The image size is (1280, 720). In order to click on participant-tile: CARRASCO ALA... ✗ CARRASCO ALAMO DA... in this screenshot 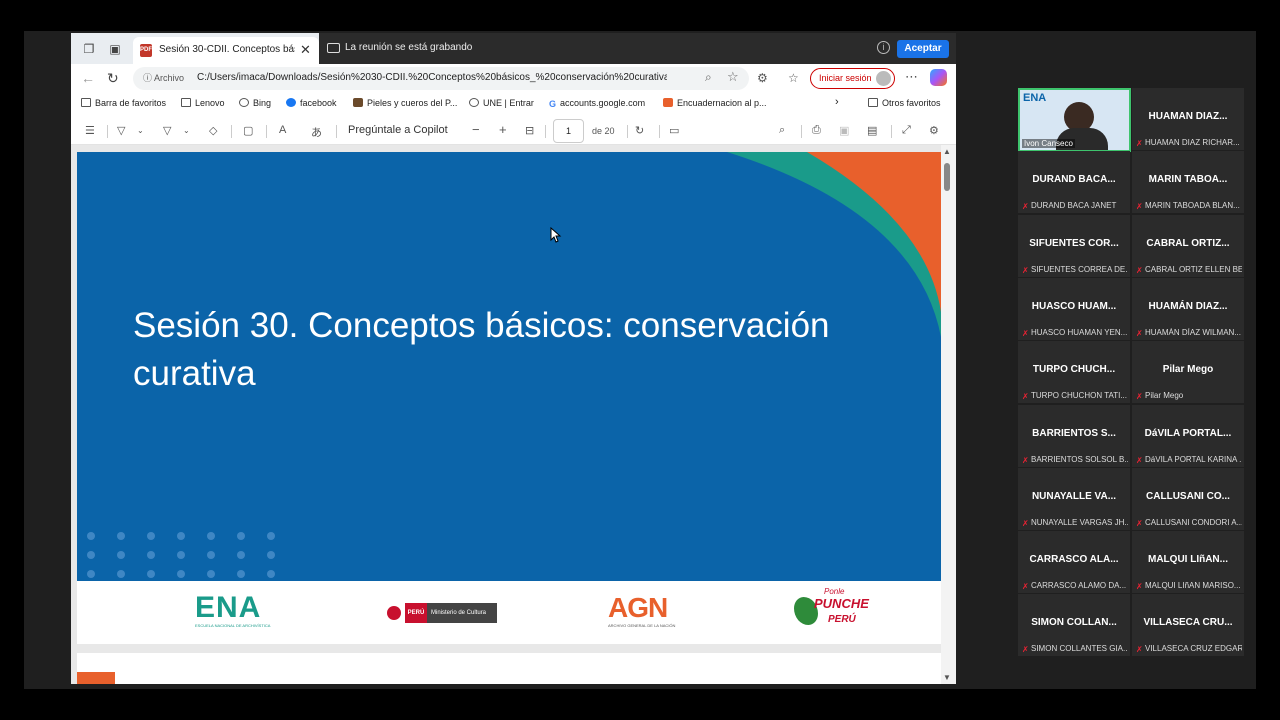, I will do `click(1074, 562)`.